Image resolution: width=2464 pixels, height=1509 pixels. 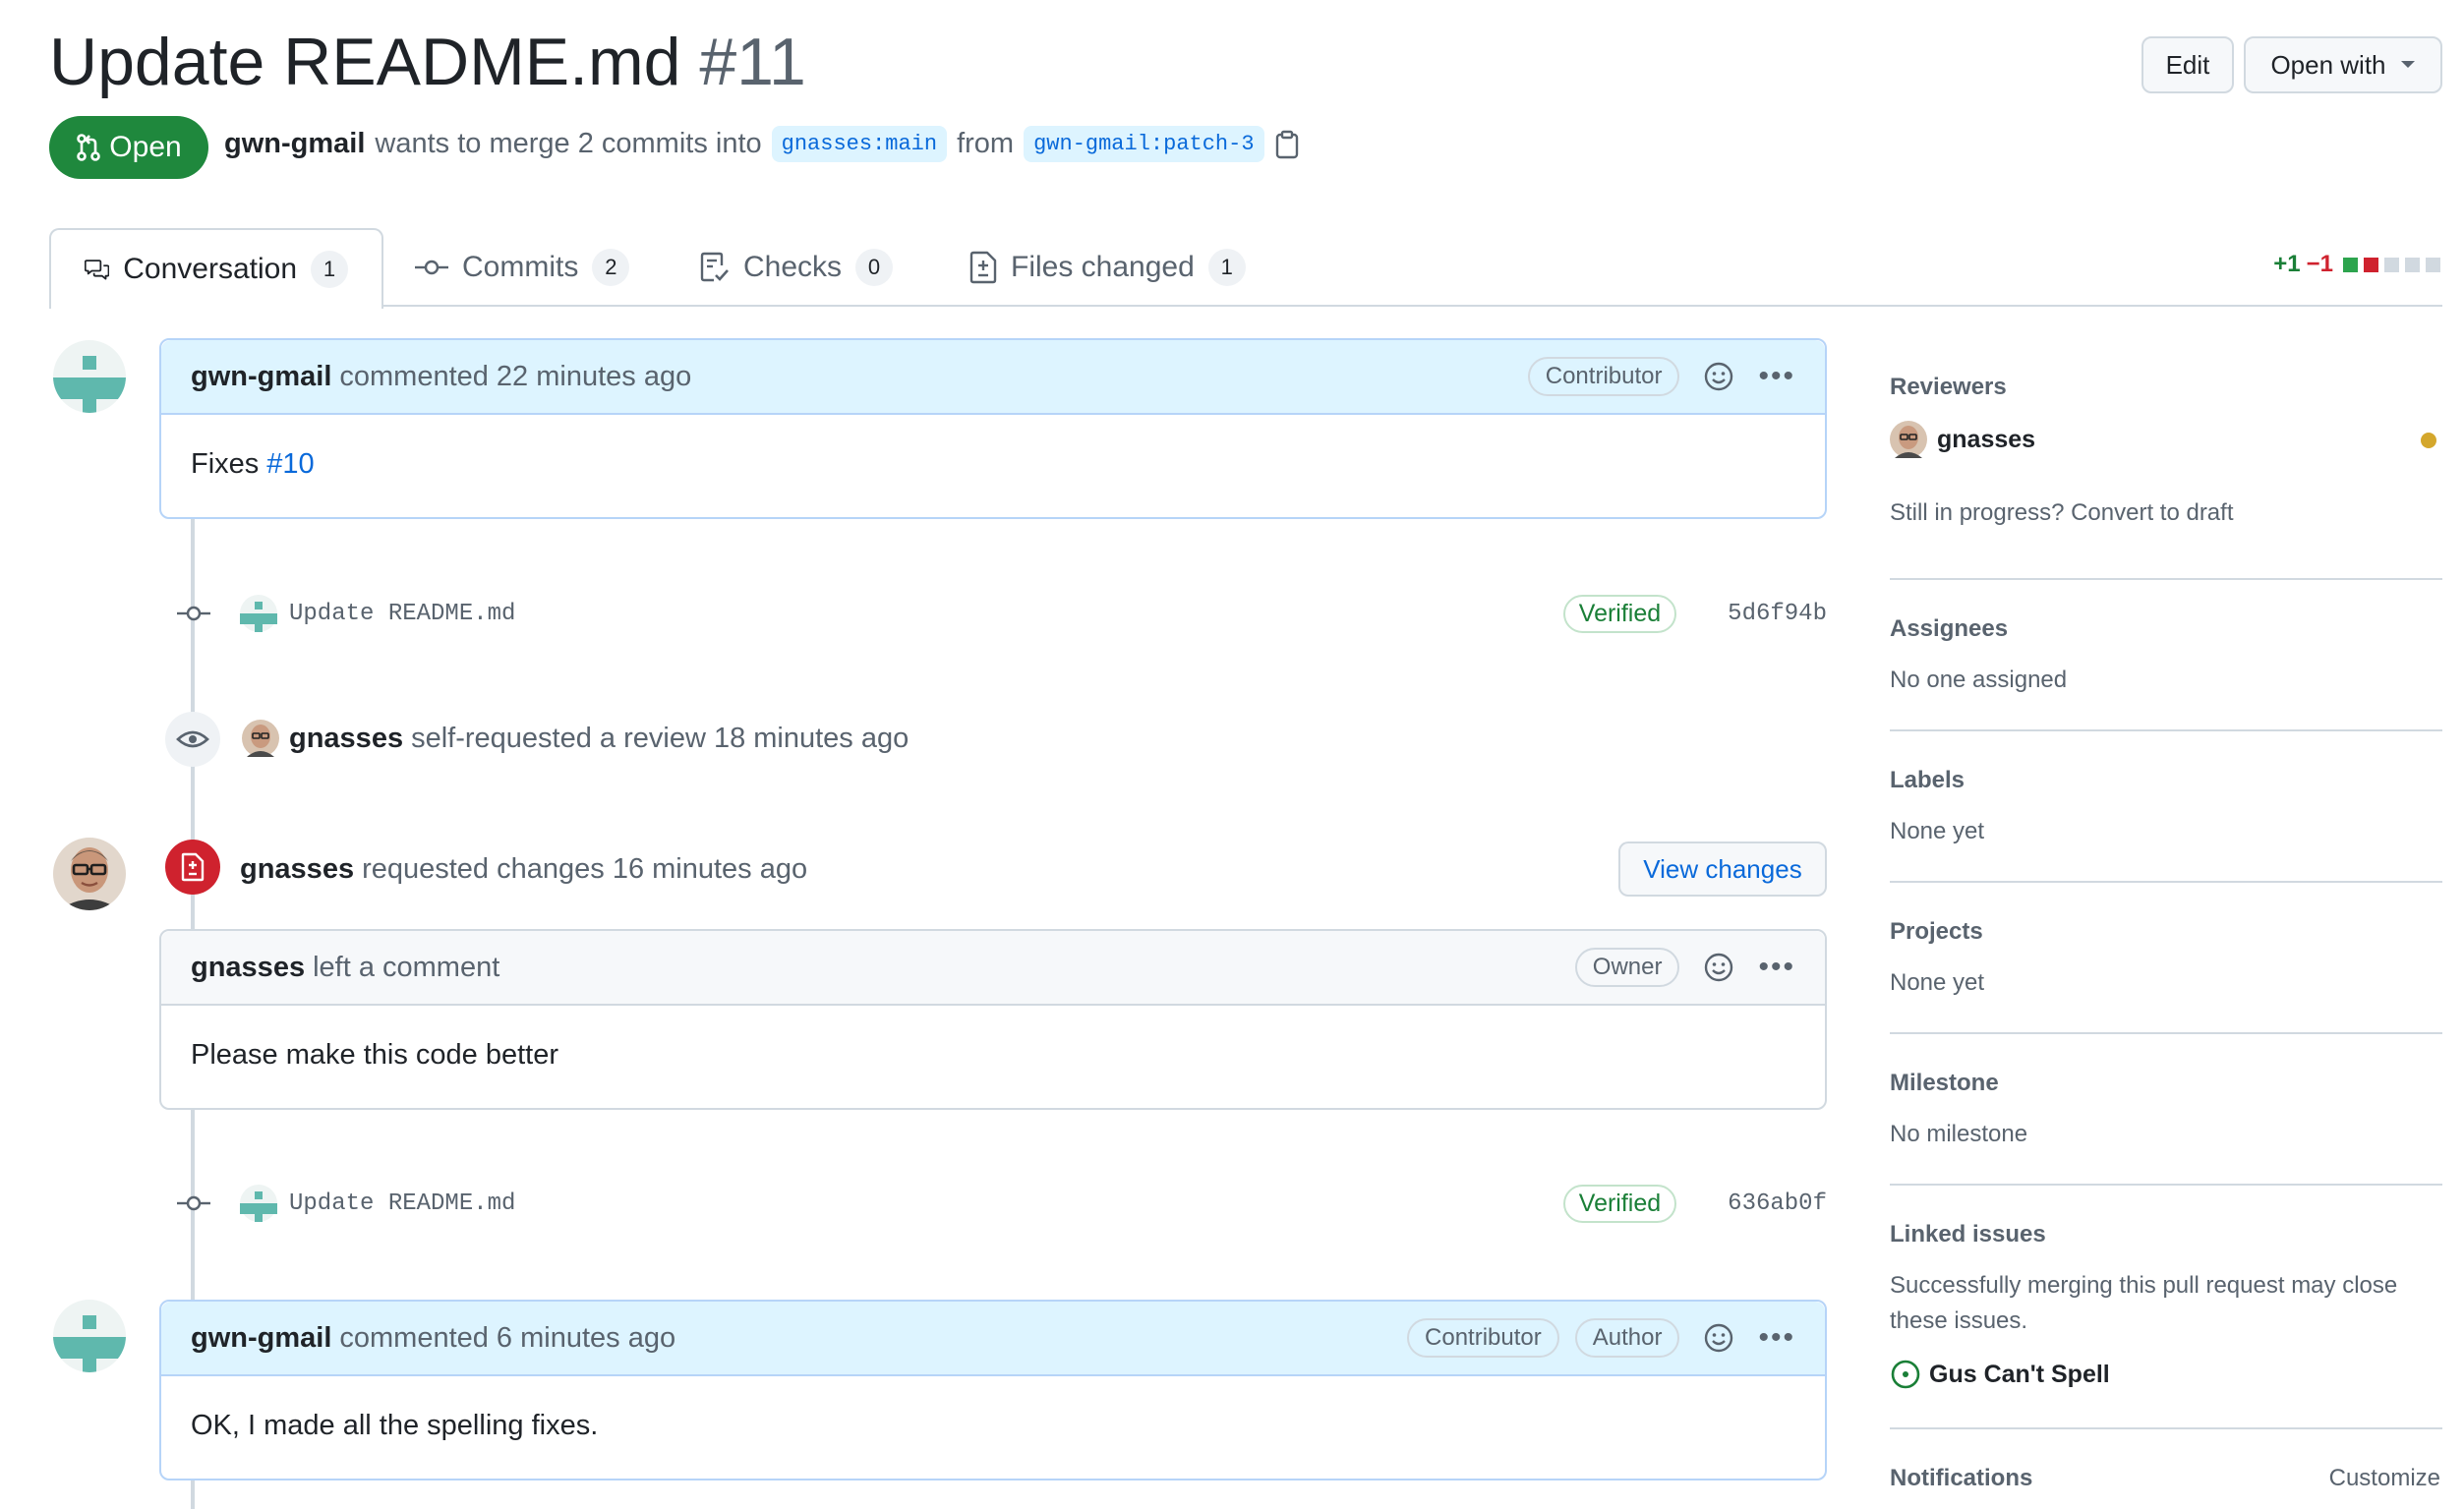 What do you see at coordinates (1905, 1374) in the screenshot?
I see `issue-opened-icon` at bounding box center [1905, 1374].